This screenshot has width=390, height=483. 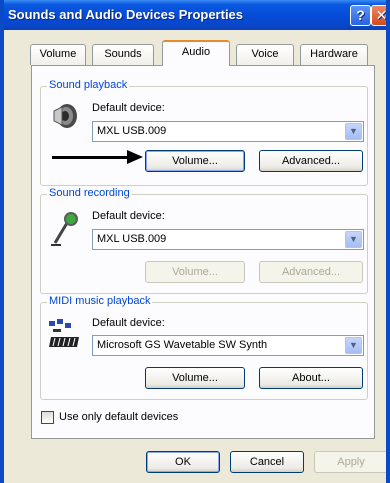 What do you see at coordinates (128, 323) in the screenshot?
I see `midi-default-label: Default device:` at bounding box center [128, 323].